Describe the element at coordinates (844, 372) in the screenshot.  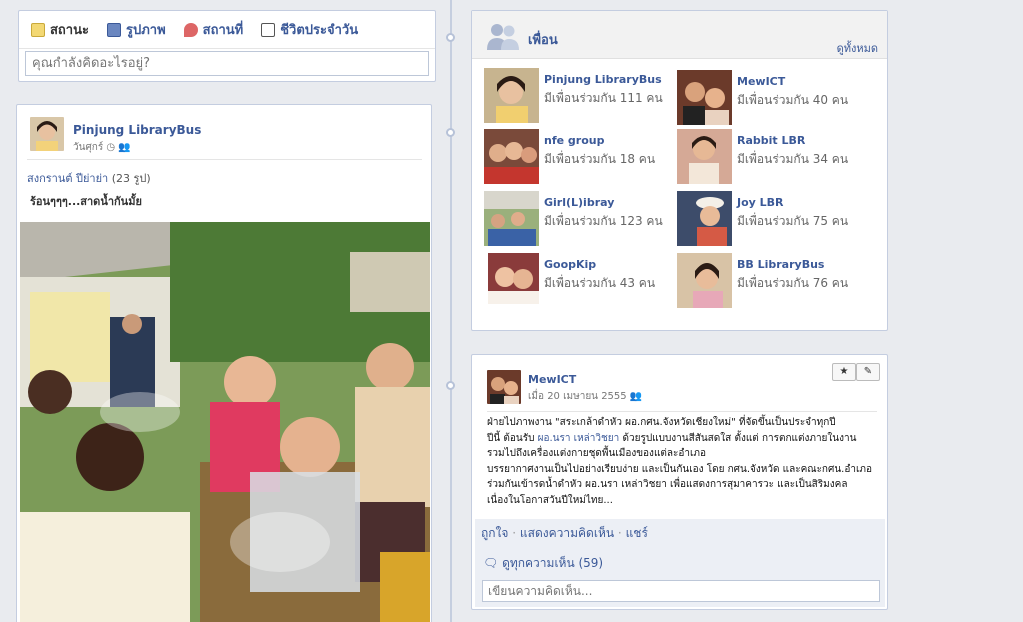
I see `star-button: ★` at that location.